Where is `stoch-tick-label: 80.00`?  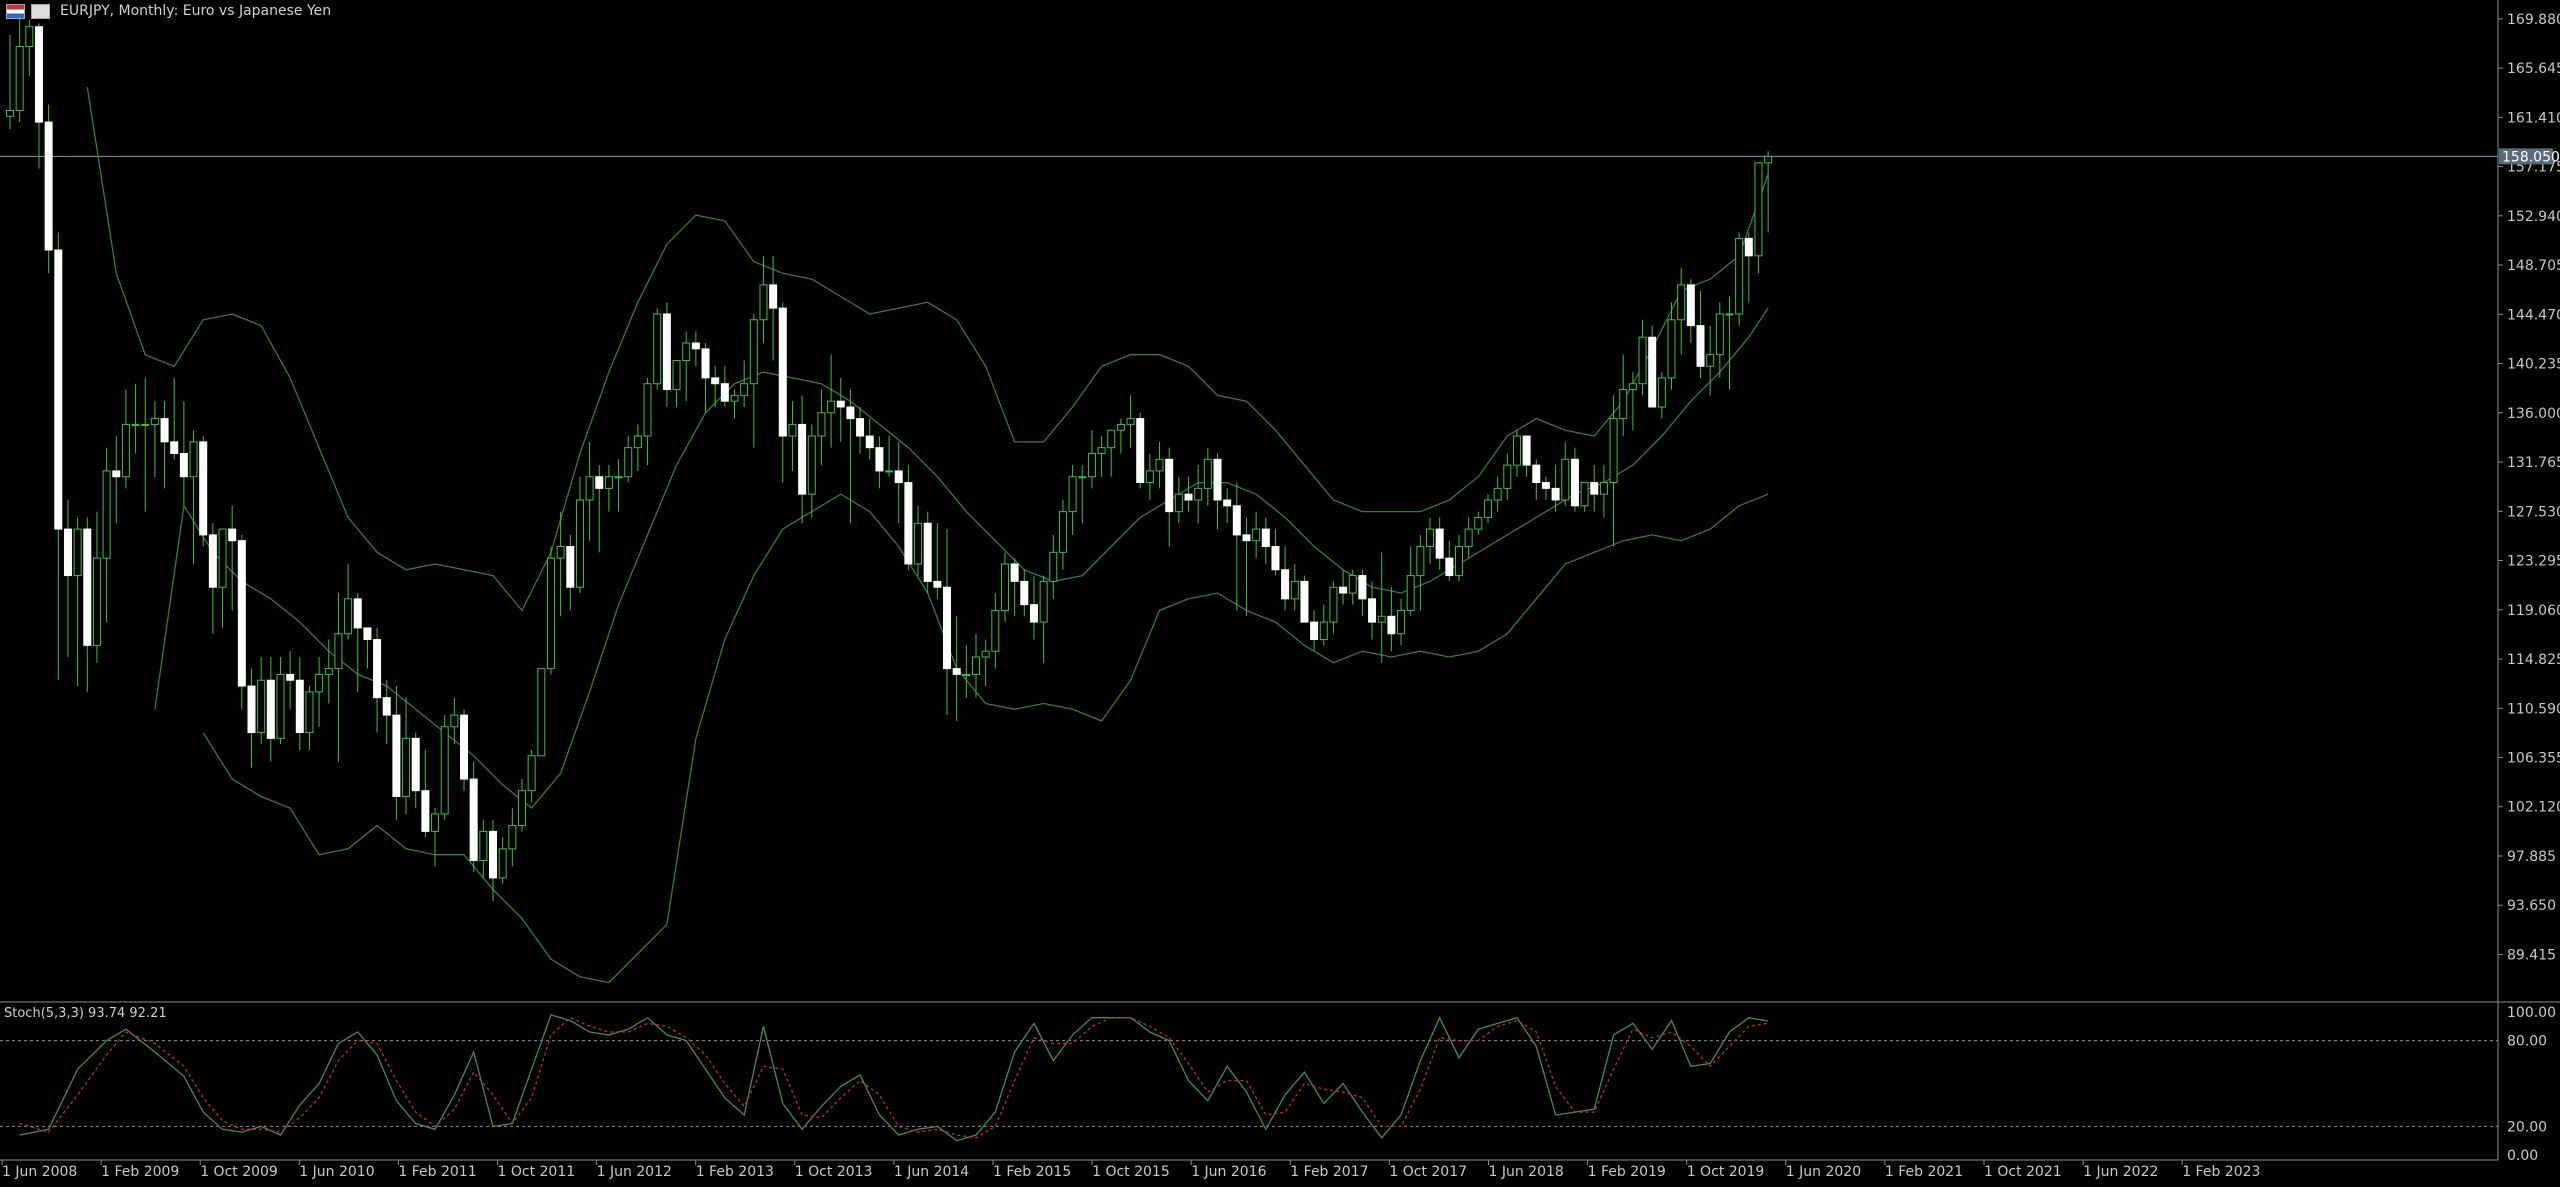
stoch-tick-label: 80.00 is located at coordinates (2527, 1042).